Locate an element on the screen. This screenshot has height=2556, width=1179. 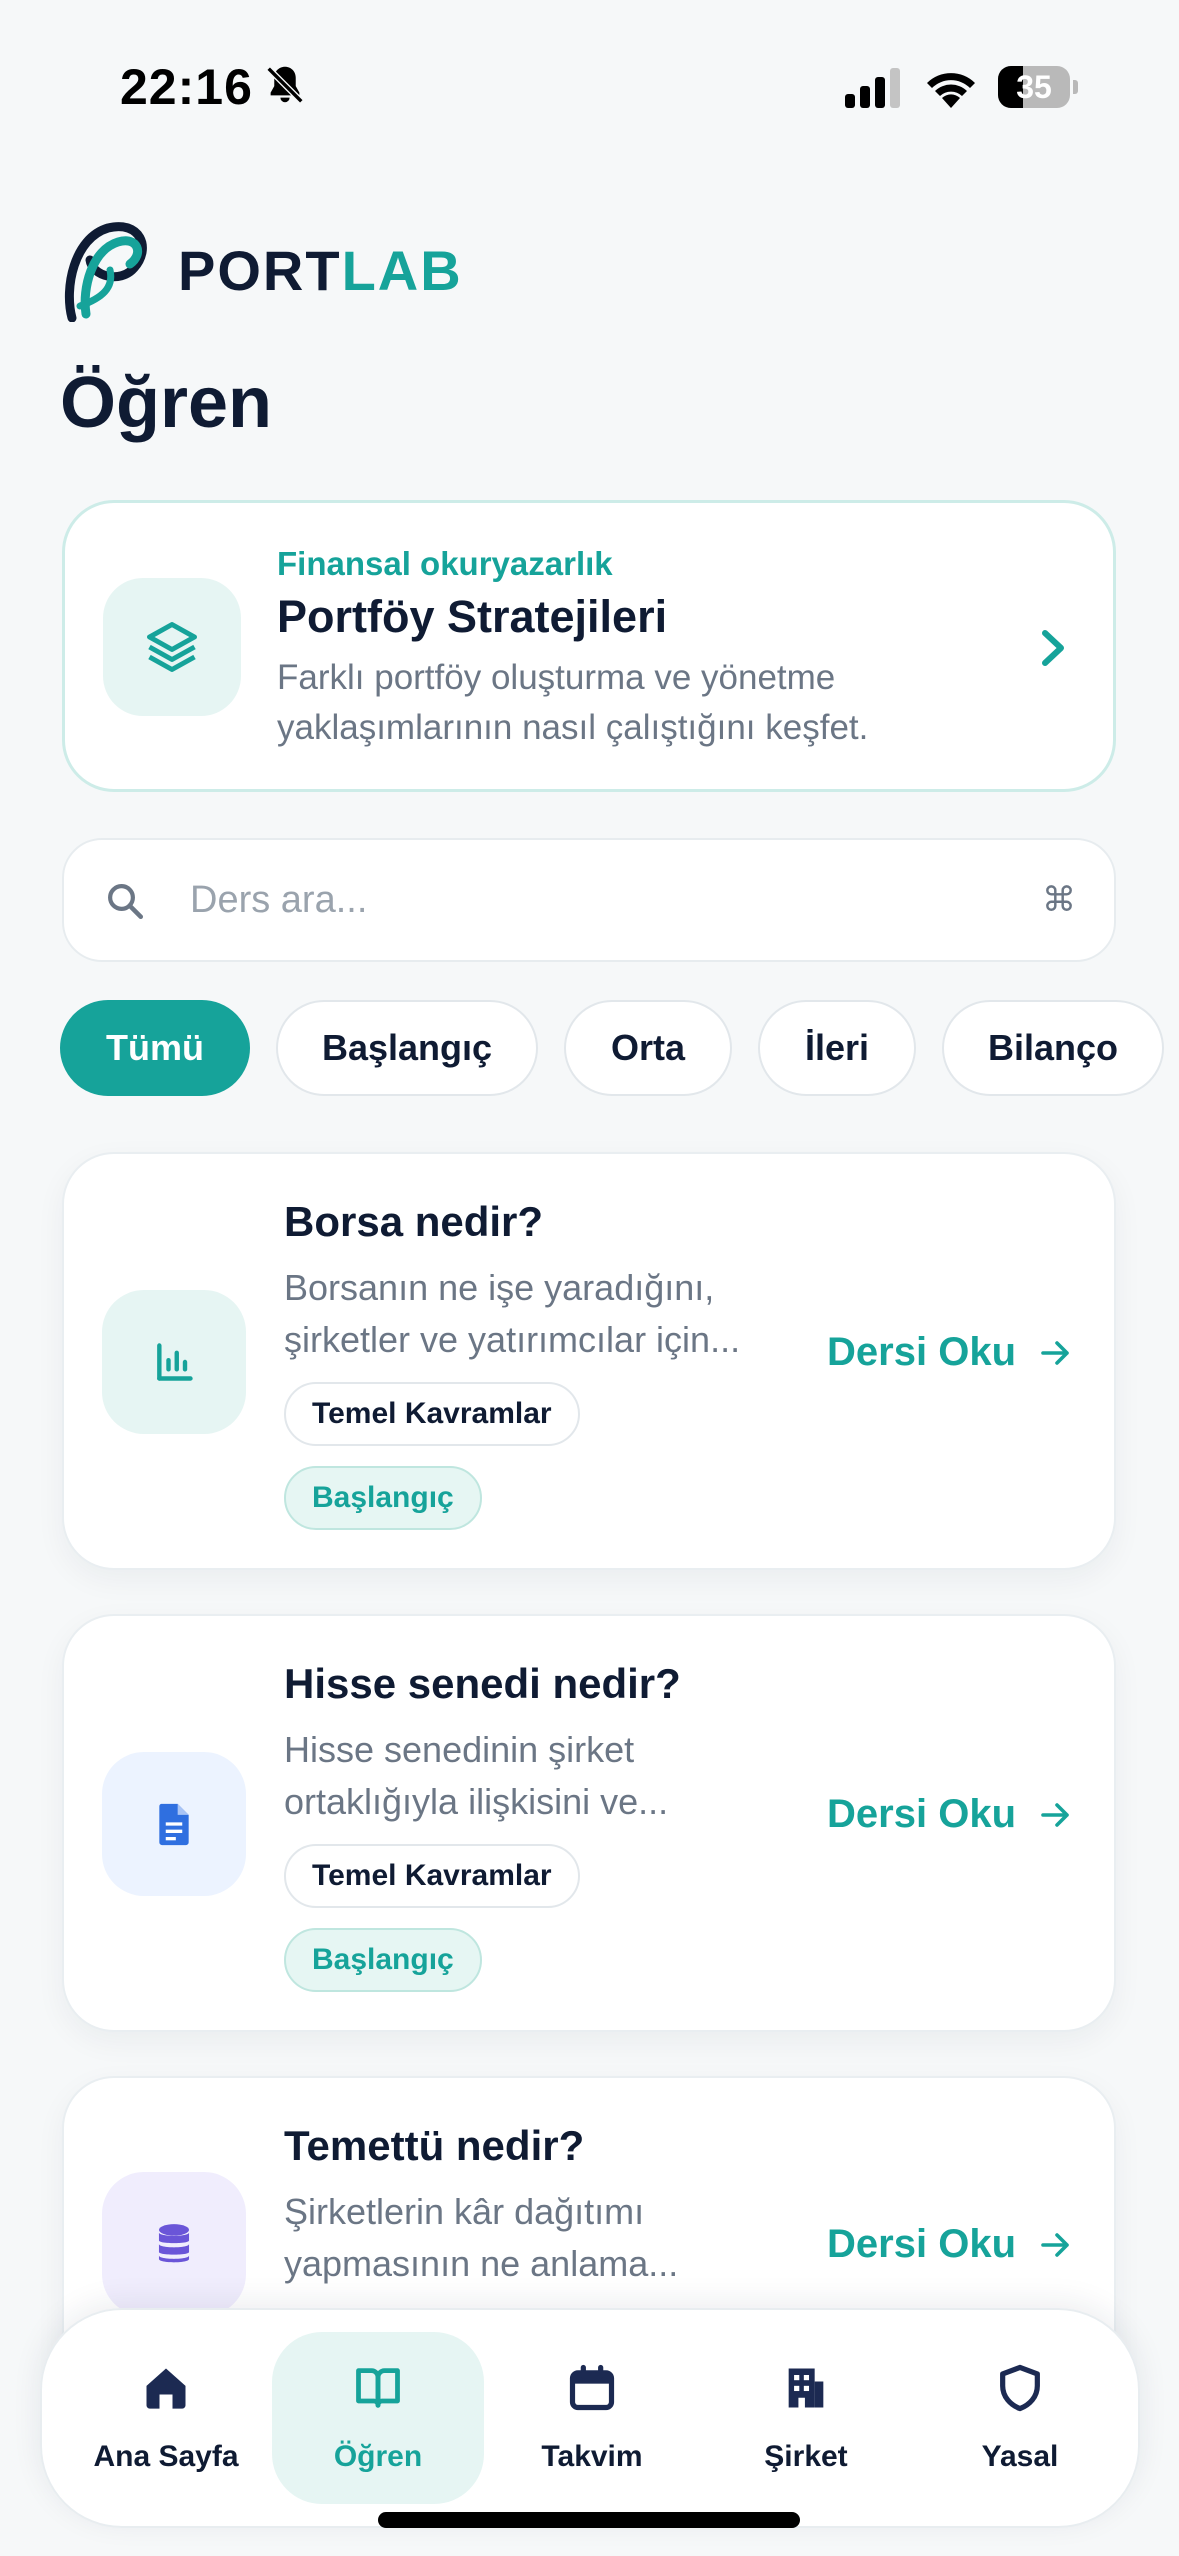
nav-calendar: Takvim is located at coordinates (592, 2418).